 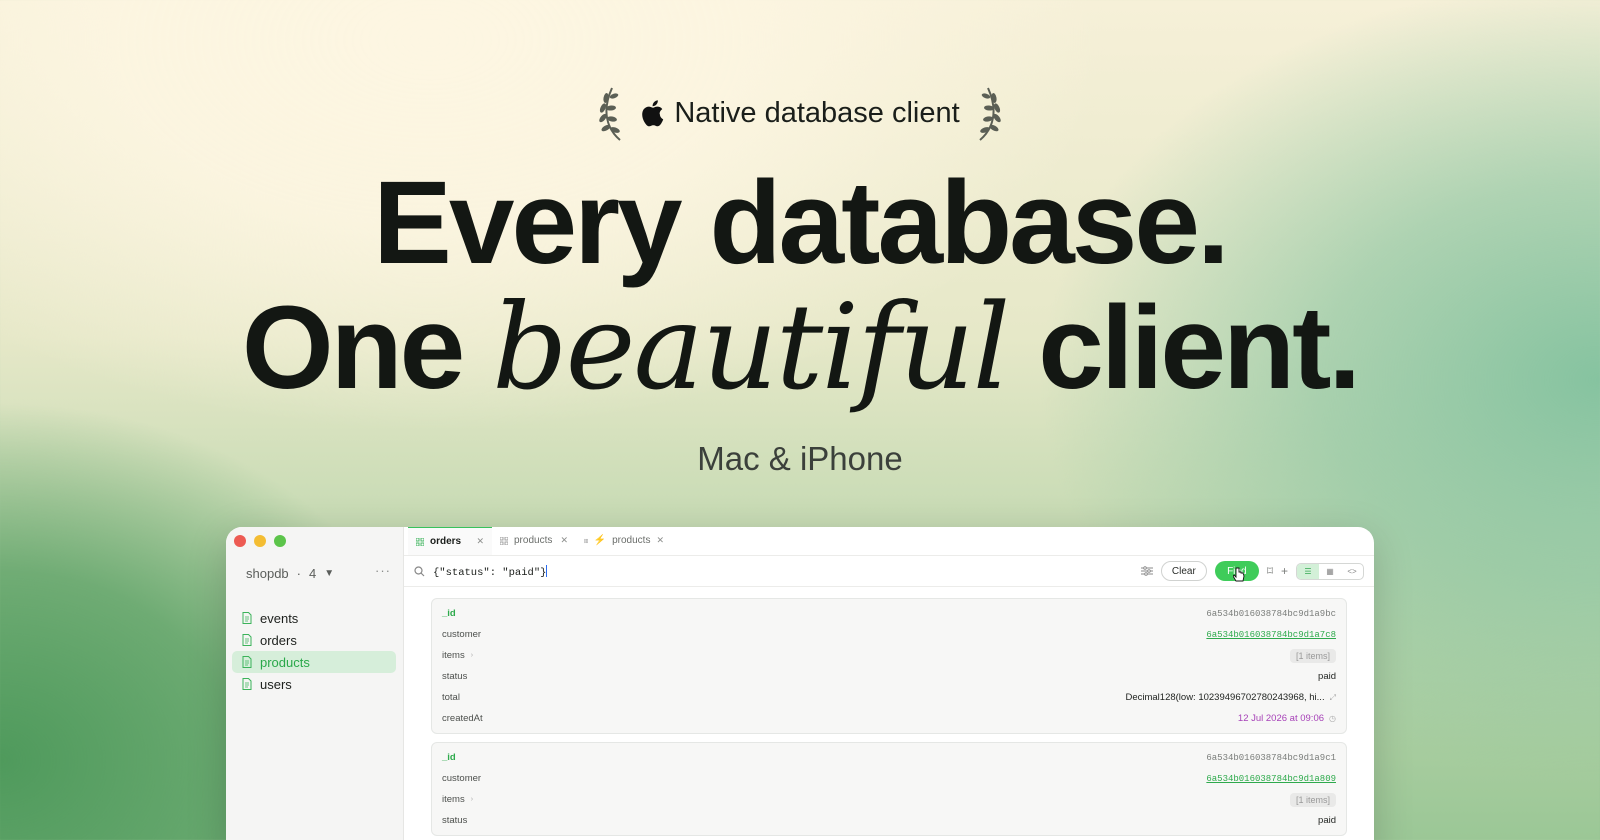 I want to click on reference-link: 6a534b016038784bc9d1a7c8, so click(x=1271, y=635).